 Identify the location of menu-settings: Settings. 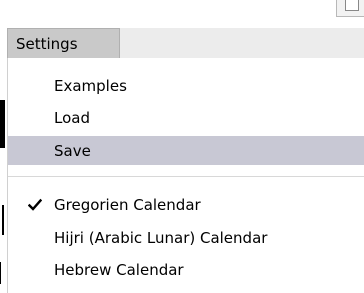
(63, 43).